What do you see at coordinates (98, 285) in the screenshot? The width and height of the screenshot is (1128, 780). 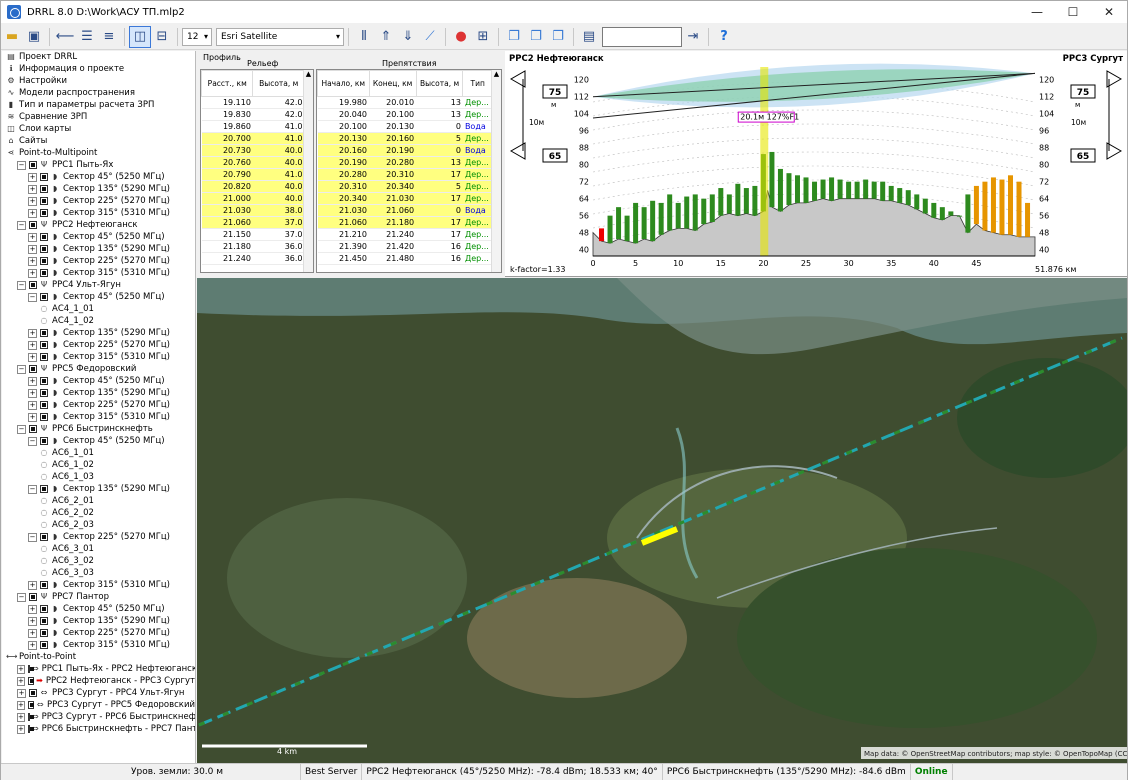 I see `tree-item: − Ψ РРС4 Ульт-Ягун` at bounding box center [98, 285].